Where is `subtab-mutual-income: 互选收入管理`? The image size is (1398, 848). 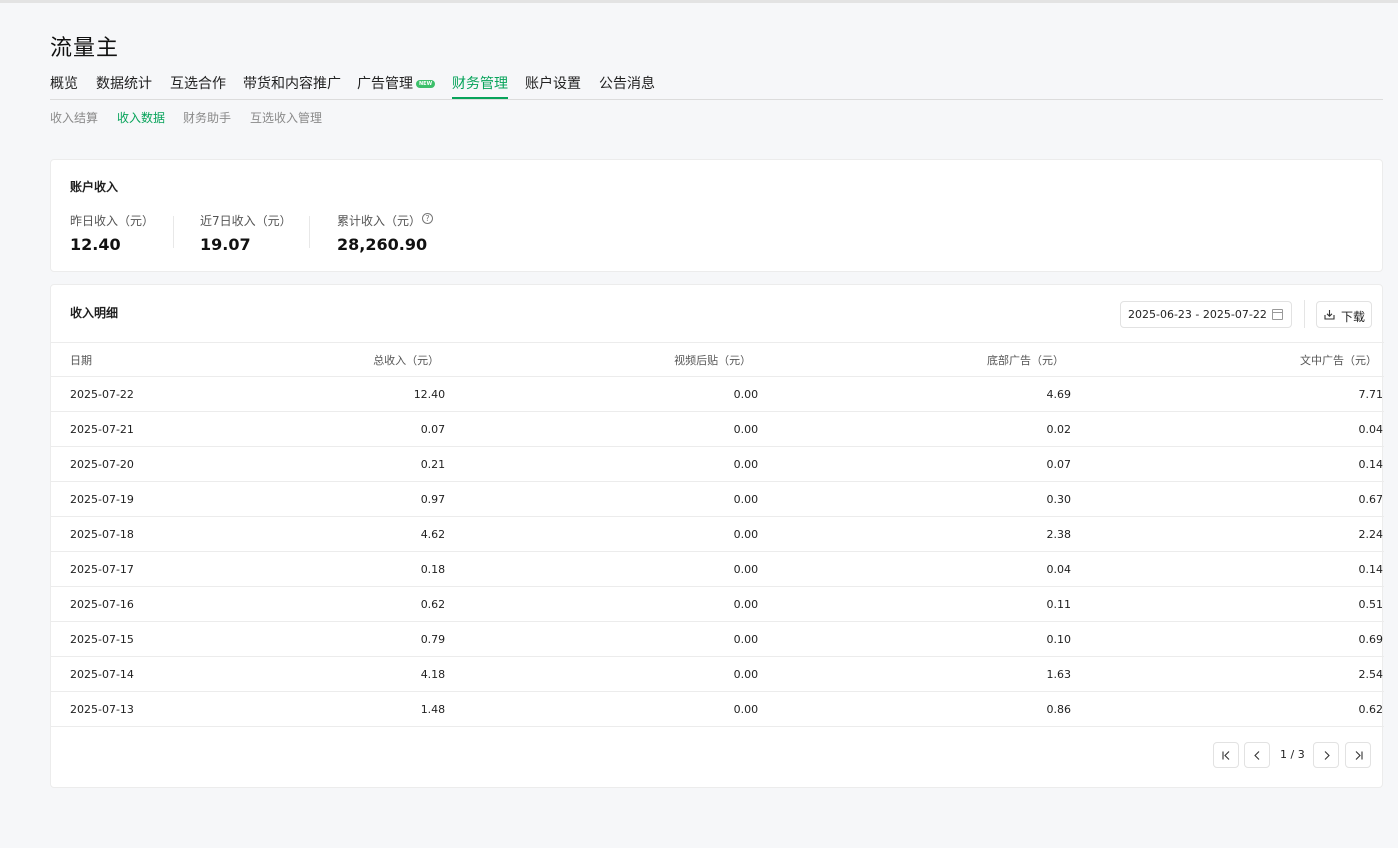
subtab-mutual-income: 互选收入管理 is located at coordinates (286, 117).